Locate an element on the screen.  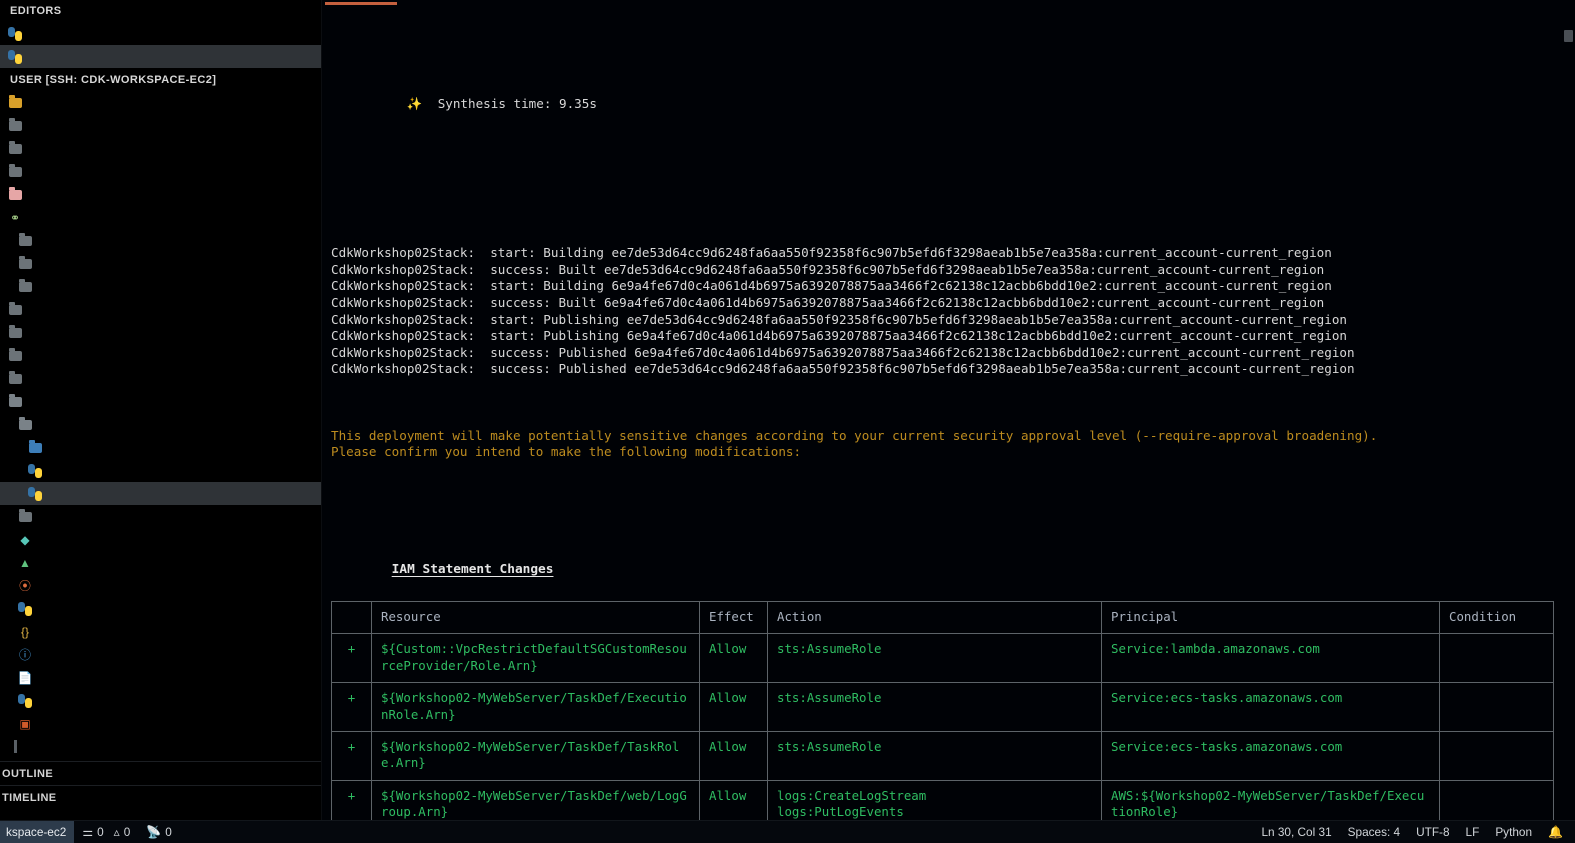
radio-tower-icon: 📡 is located at coordinates (154, 832).